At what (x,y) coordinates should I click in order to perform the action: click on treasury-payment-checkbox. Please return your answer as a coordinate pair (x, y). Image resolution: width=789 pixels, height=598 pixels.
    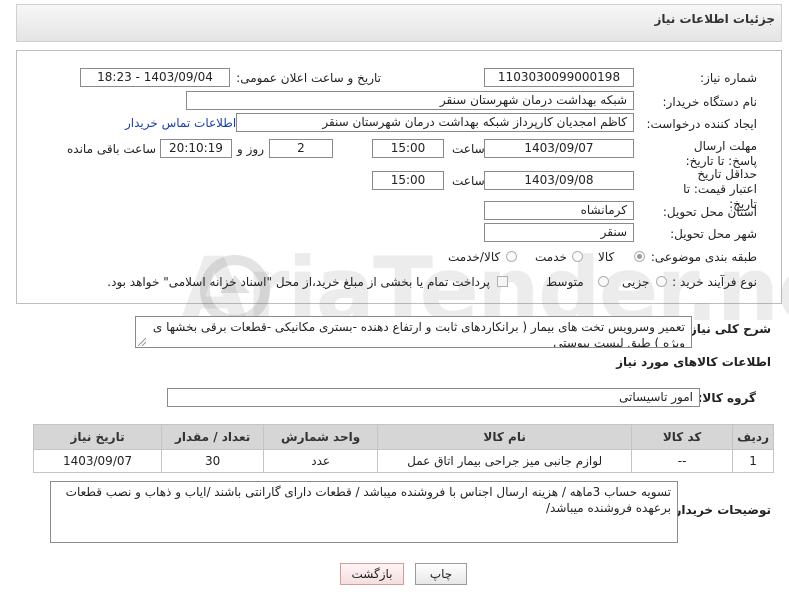
    Looking at the image, I should click on (502, 281).